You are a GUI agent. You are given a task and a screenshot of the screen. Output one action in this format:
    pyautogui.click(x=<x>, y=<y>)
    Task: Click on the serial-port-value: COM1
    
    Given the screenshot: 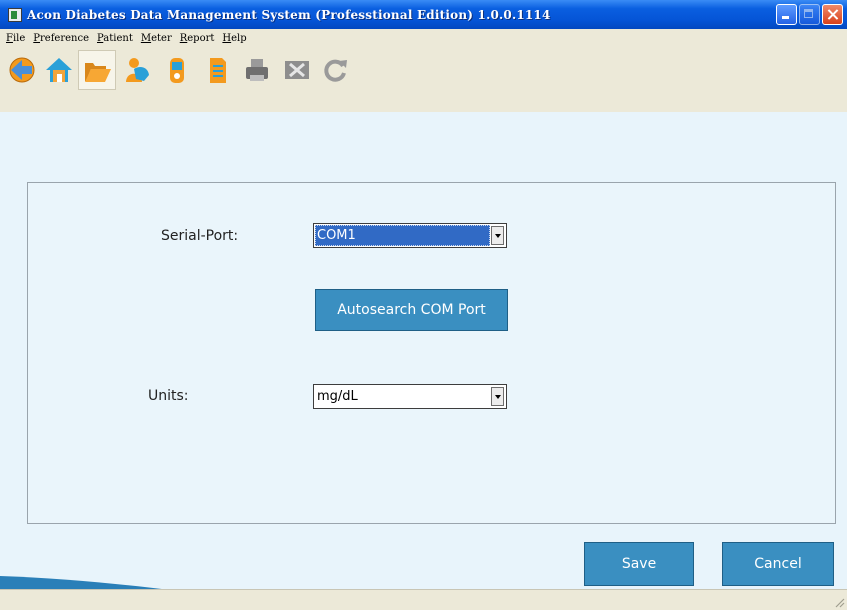 What is the action you would take?
    pyautogui.click(x=402, y=235)
    